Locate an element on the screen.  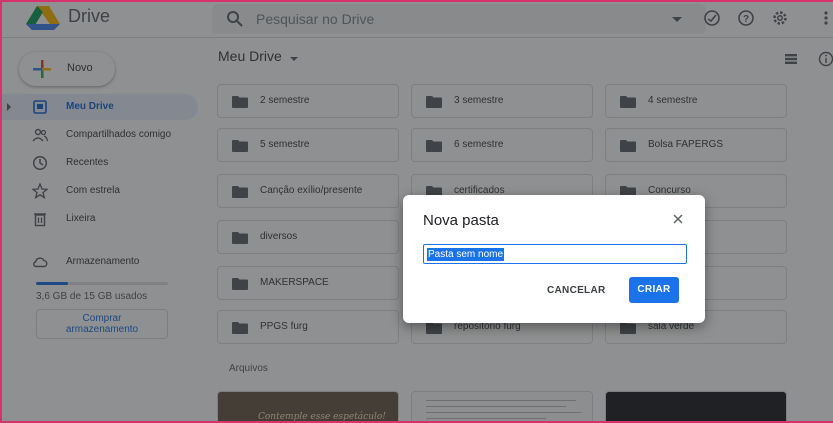
folder-name-input: Pasta sem nome is located at coordinates (555, 254).